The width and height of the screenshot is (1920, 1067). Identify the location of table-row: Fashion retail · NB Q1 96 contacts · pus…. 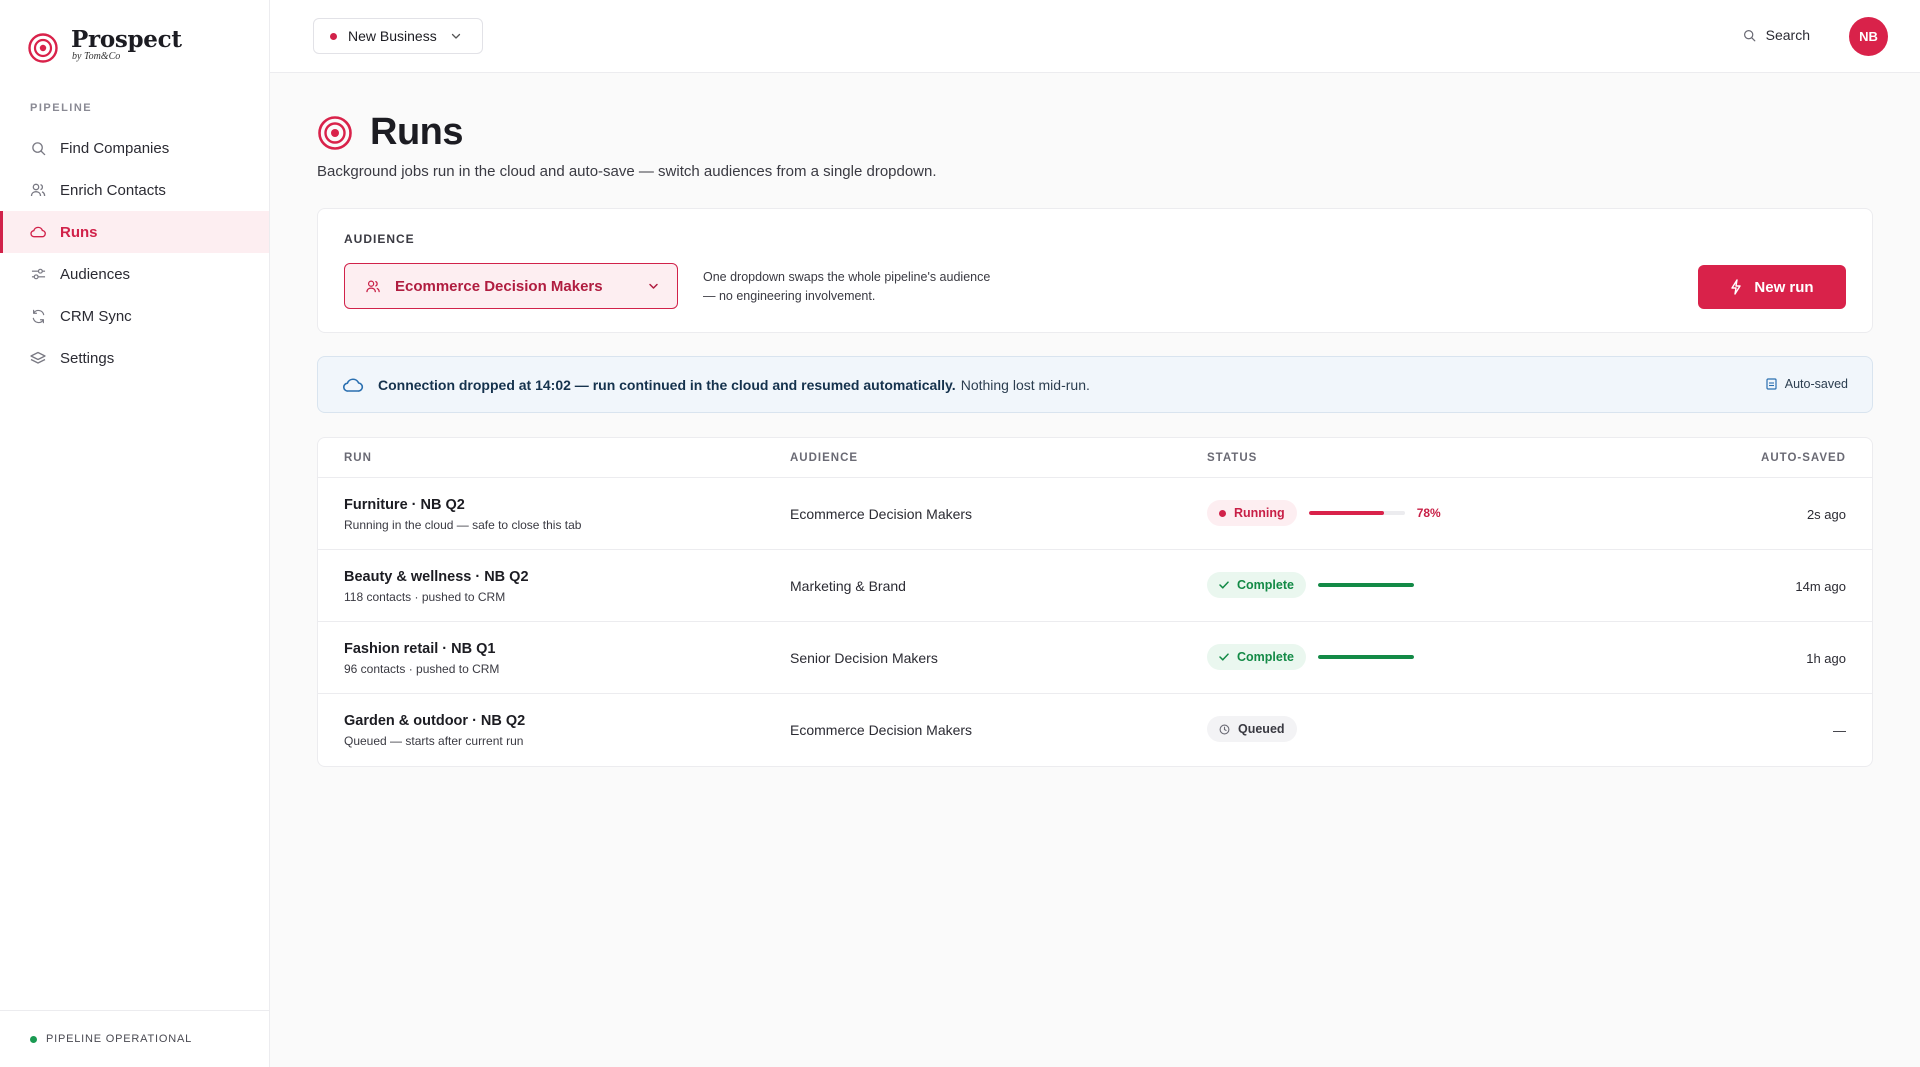
(1095, 658).